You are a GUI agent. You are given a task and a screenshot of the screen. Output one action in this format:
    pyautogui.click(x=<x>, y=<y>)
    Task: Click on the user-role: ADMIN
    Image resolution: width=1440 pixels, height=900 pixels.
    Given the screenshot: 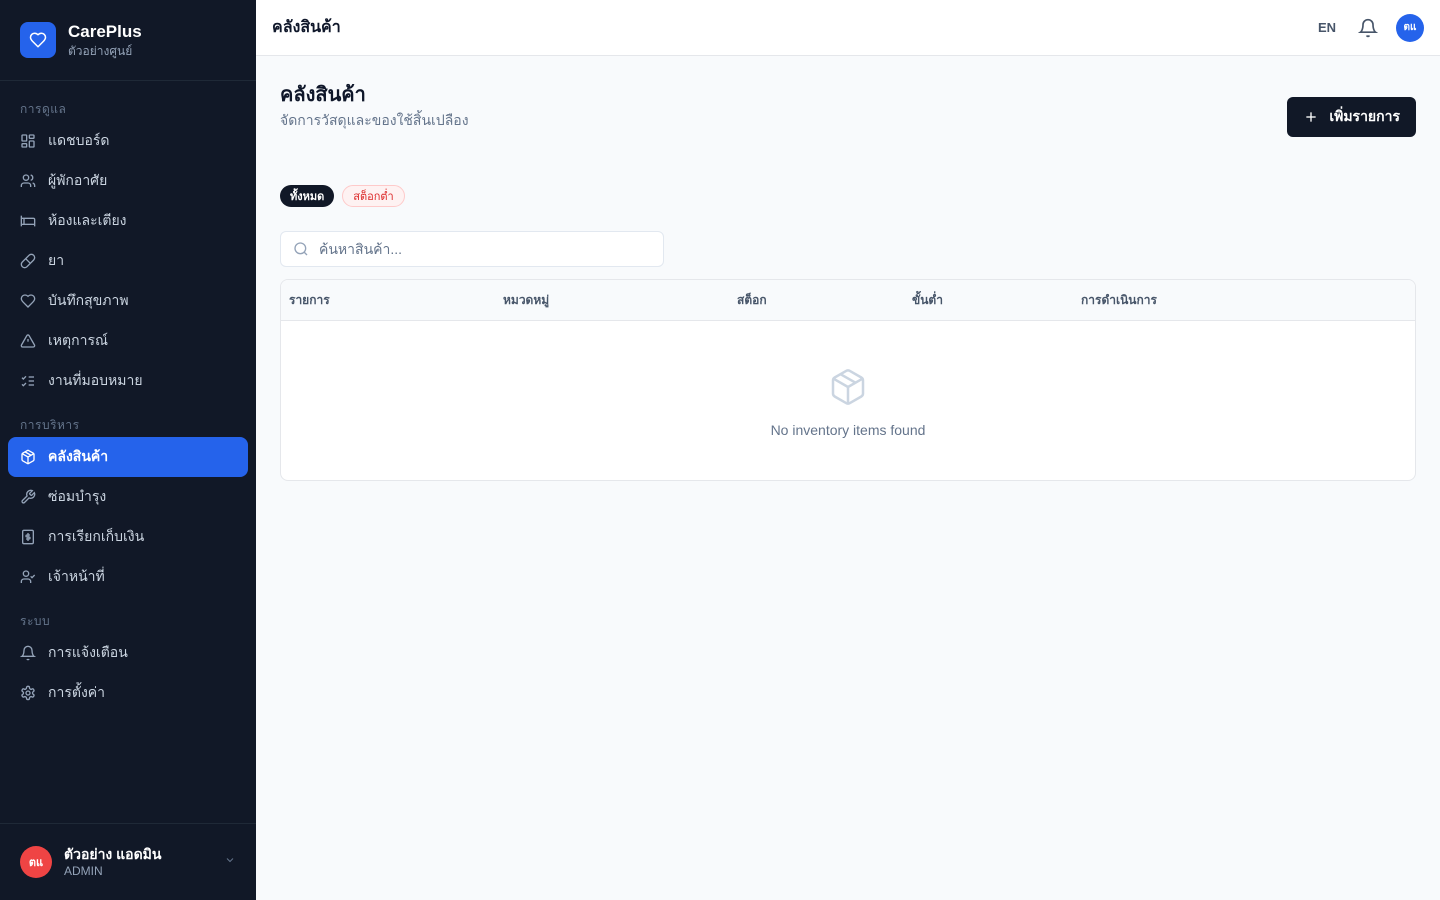 What is the action you would take?
    pyautogui.click(x=83, y=871)
    